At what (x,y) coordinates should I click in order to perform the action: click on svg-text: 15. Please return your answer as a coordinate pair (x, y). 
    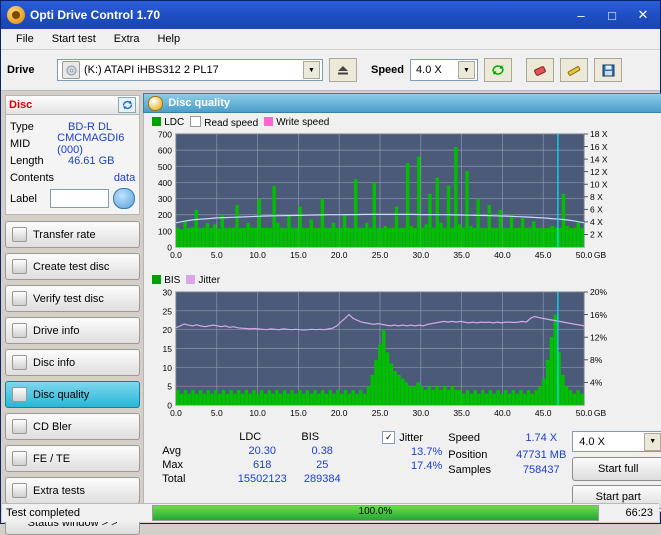
    Looking at the image, I should click on (168, 349).